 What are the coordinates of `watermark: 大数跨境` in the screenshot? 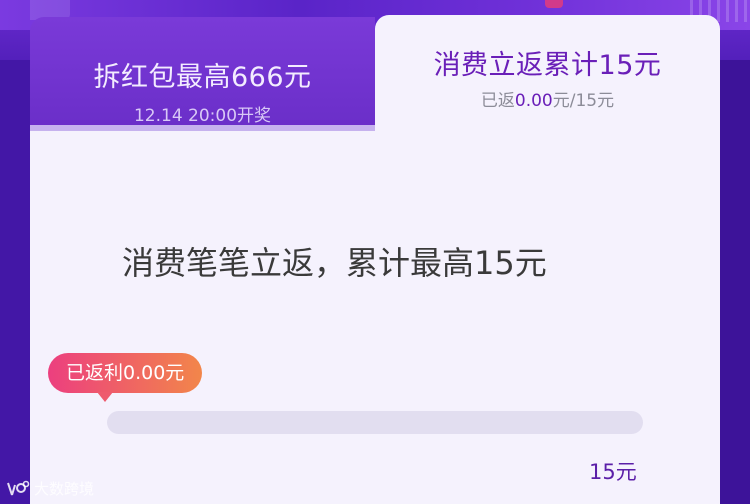 It's located at (50, 488).